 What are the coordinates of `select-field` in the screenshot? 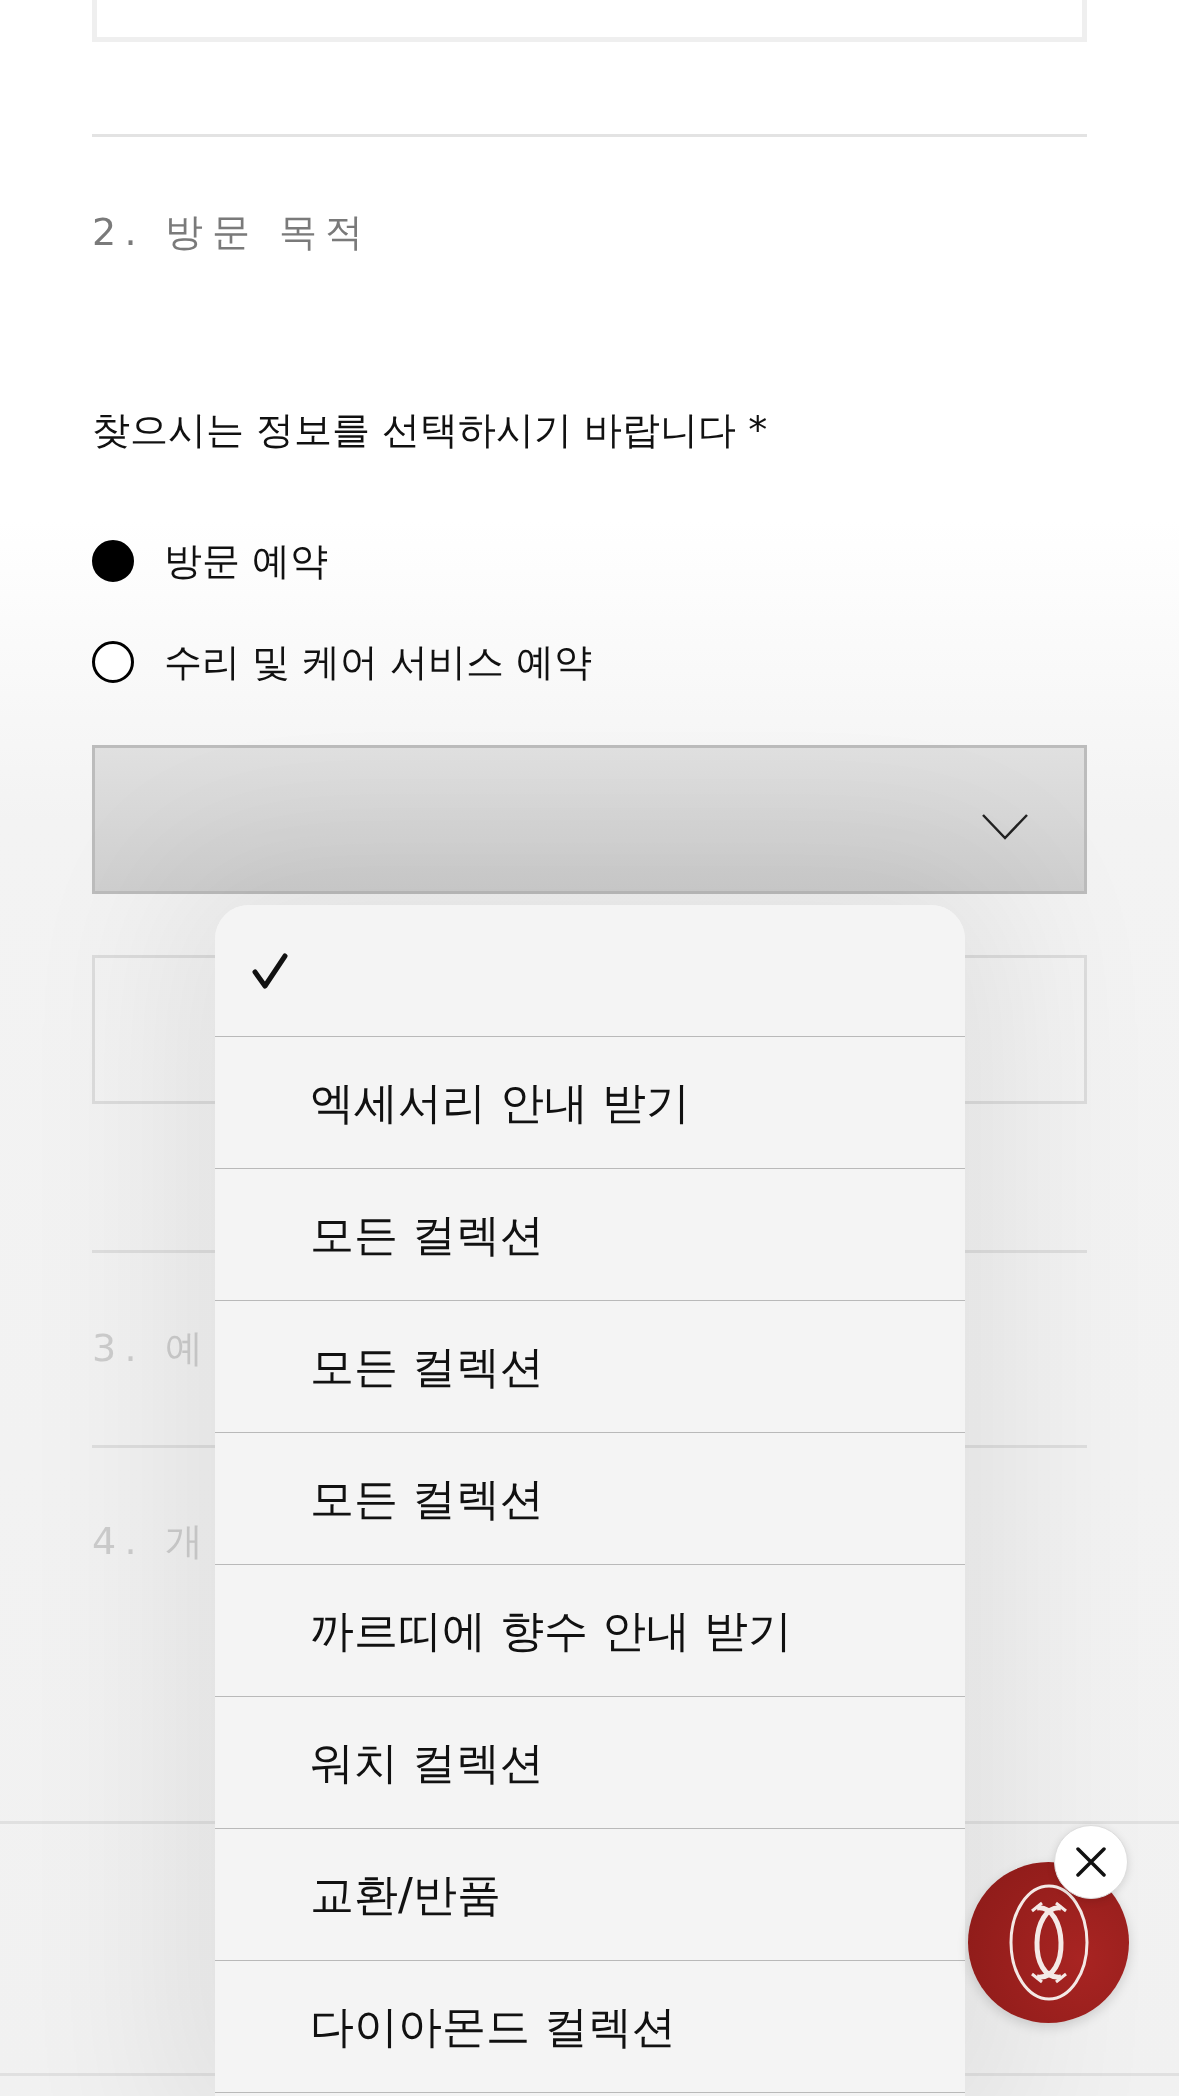 It's located at (589, 819).